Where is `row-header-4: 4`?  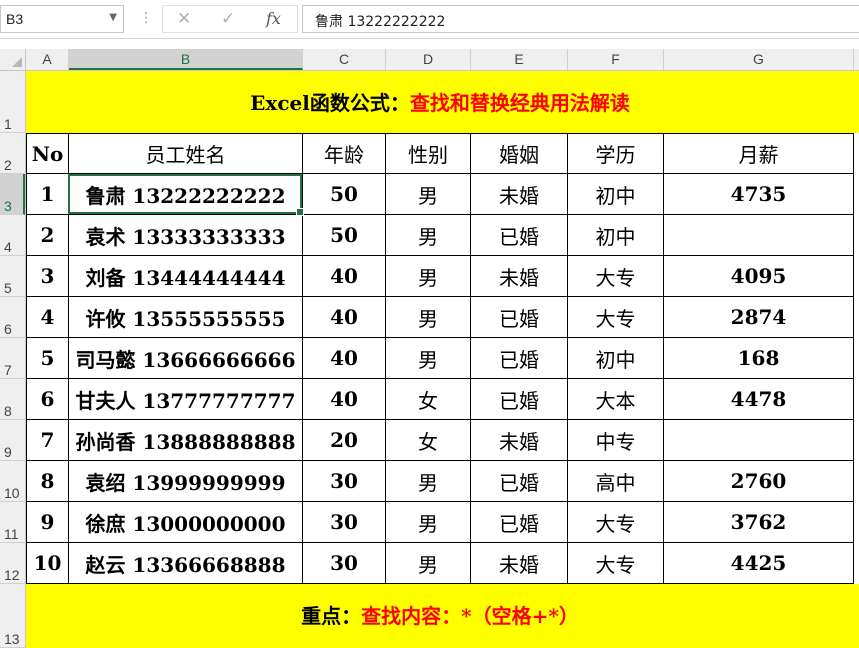
row-header-4: 4 is located at coordinates (12, 235).